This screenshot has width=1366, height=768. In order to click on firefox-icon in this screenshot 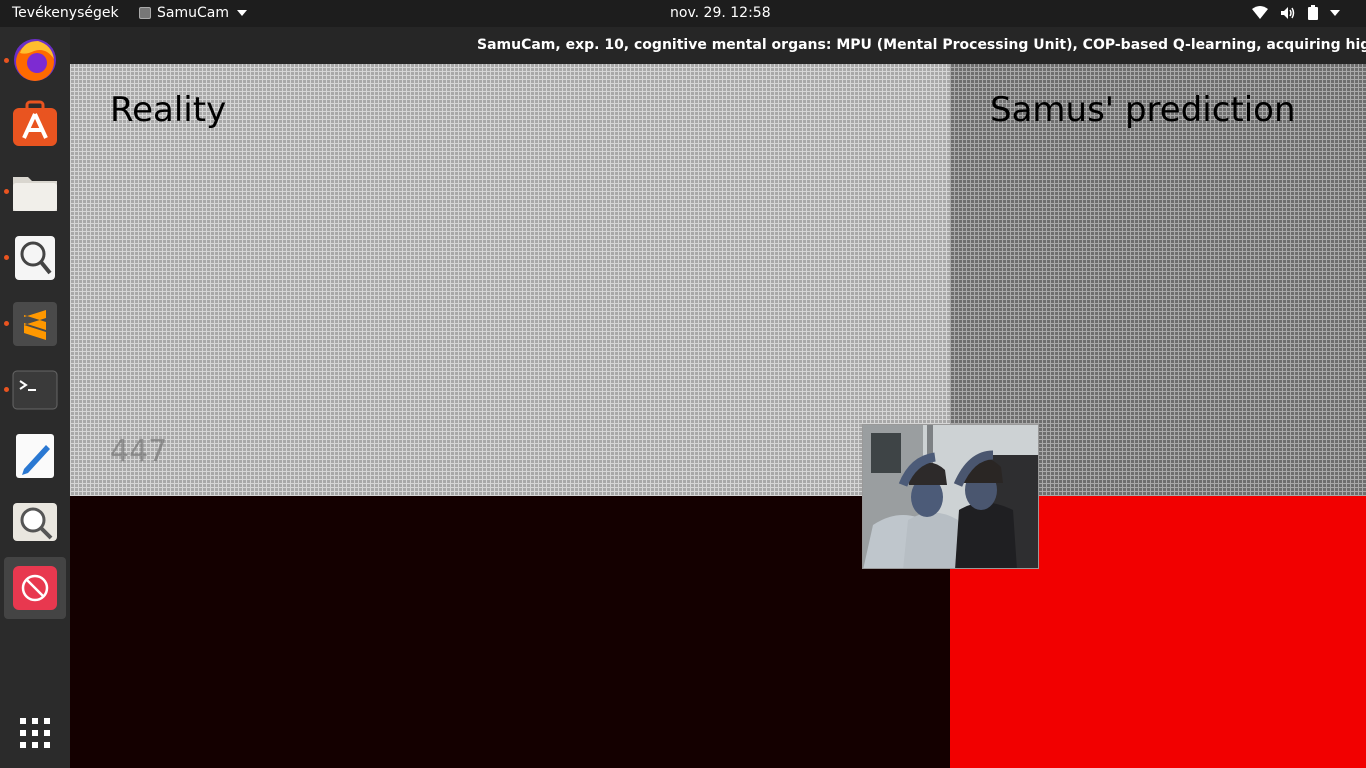, I will do `click(35, 60)`.